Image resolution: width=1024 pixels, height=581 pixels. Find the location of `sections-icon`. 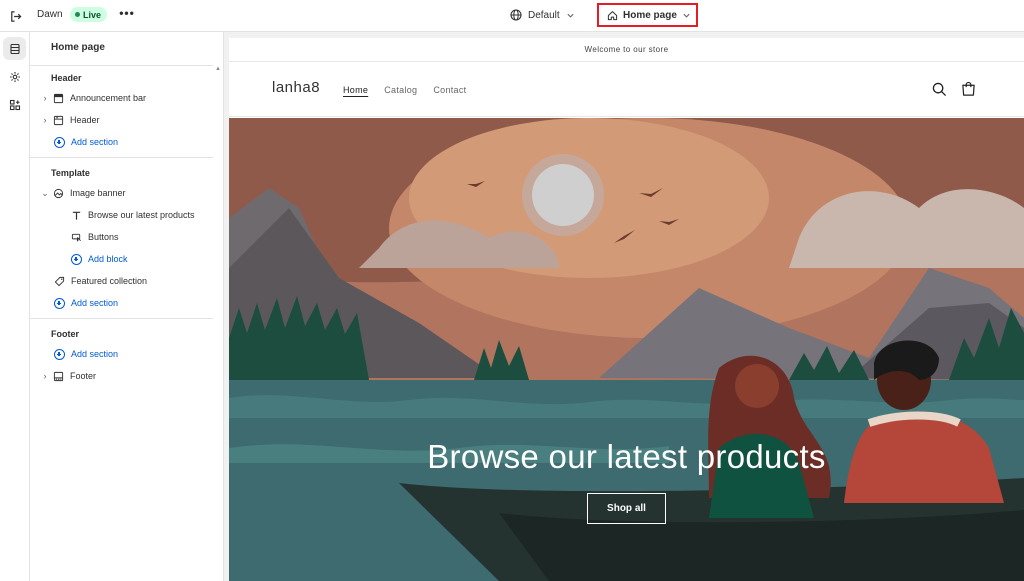

sections-icon is located at coordinates (14, 48).